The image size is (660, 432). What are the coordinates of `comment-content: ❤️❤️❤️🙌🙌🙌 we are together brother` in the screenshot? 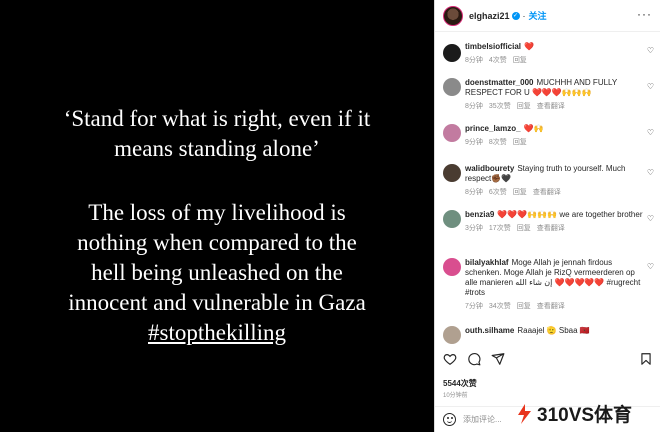 It's located at (570, 214).